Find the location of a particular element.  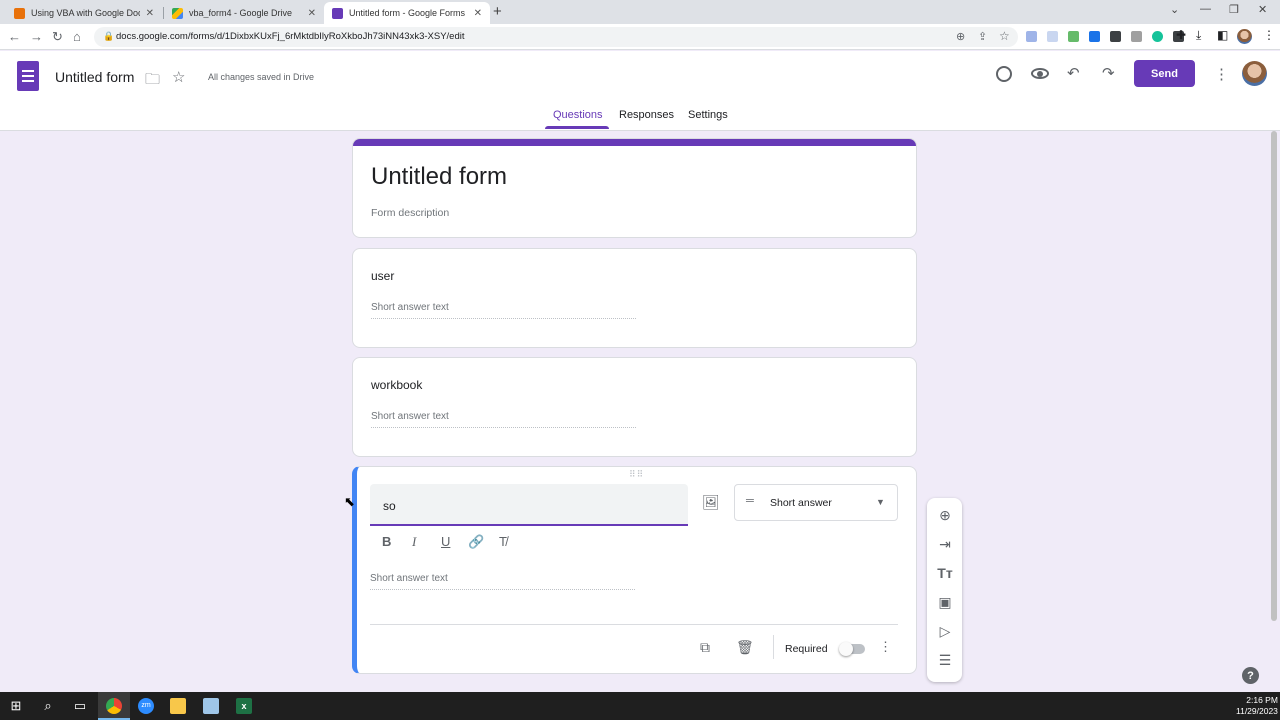

question-card-user: user Short answer text is located at coordinates (634, 298).